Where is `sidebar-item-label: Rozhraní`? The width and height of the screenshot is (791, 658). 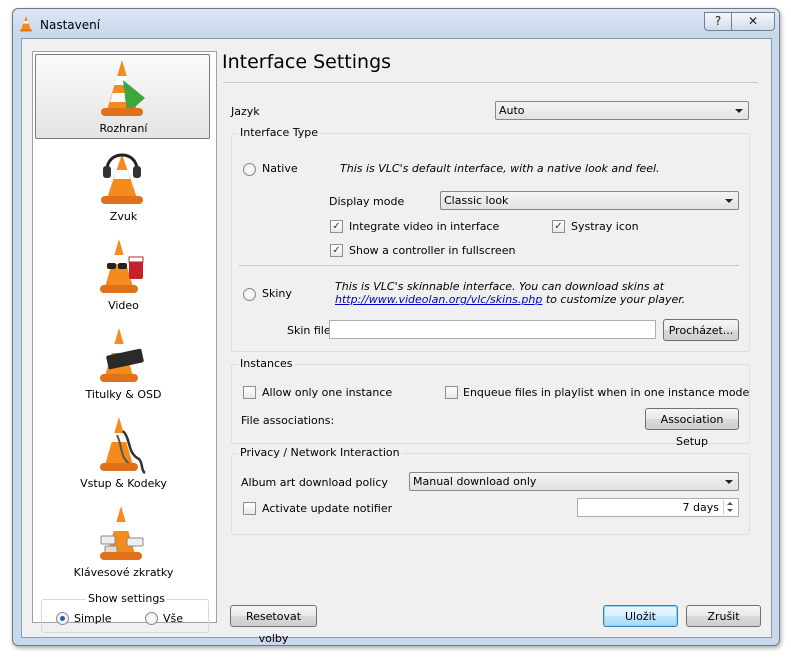
sidebar-item-label: Rozhraní is located at coordinates (123, 128).